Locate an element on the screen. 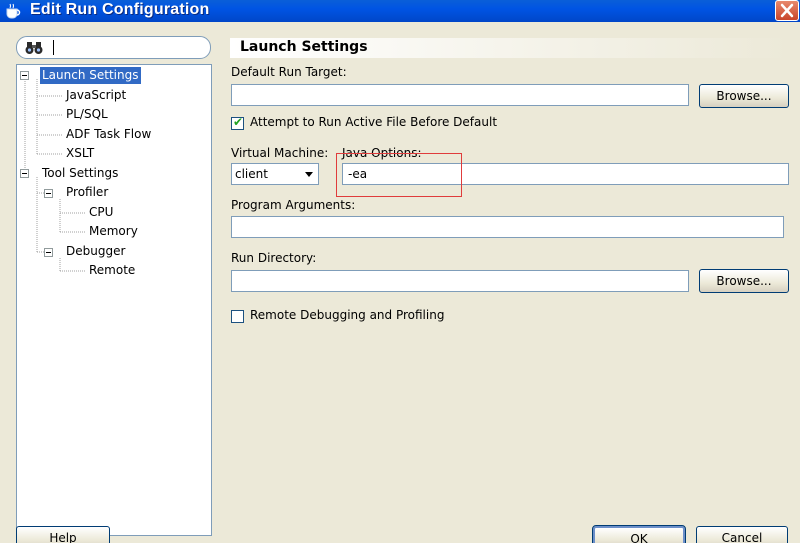 Image resolution: width=800 pixels, height=543 pixels. attempt-run-active-checkbox: ✔ is located at coordinates (237, 122).